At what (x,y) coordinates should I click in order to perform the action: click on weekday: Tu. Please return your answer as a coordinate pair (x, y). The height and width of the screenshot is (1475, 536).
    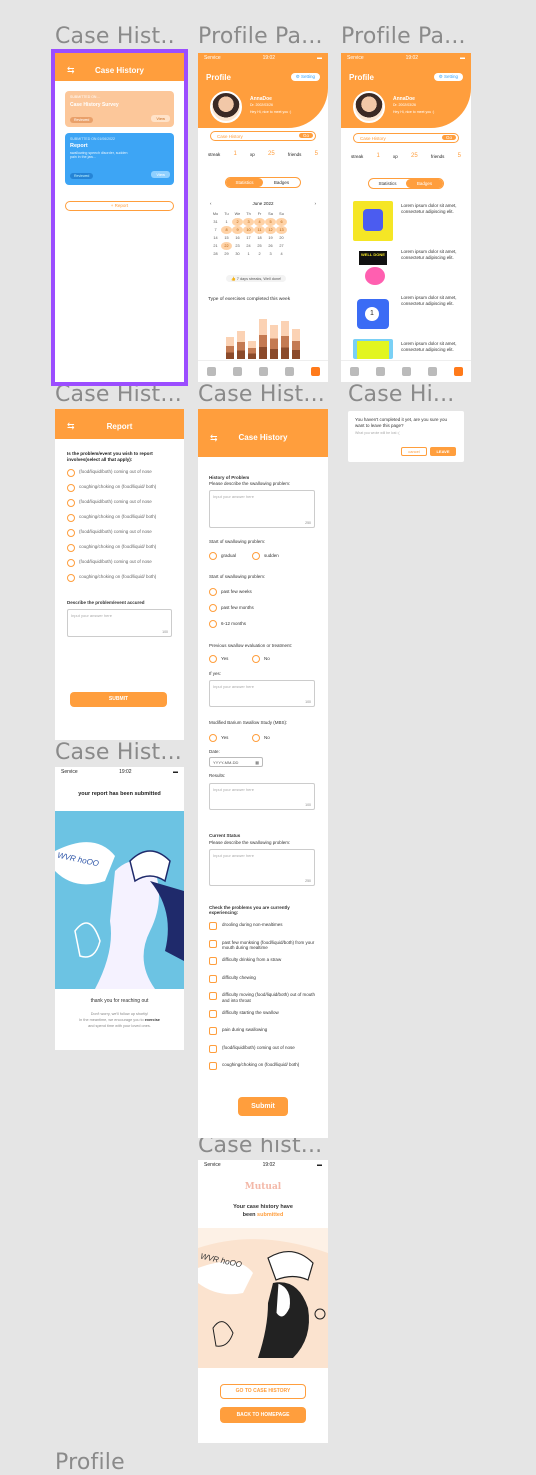
    Looking at the image, I should click on (226, 214).